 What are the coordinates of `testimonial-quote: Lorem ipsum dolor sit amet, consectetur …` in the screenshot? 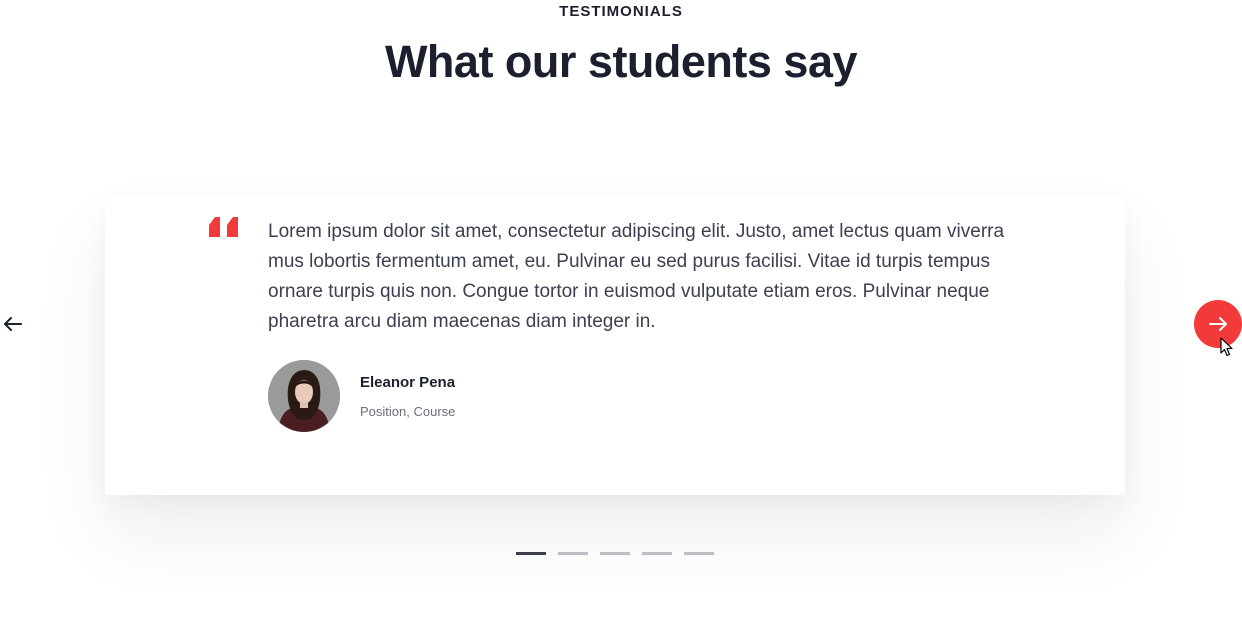 It's located at (636, 276).